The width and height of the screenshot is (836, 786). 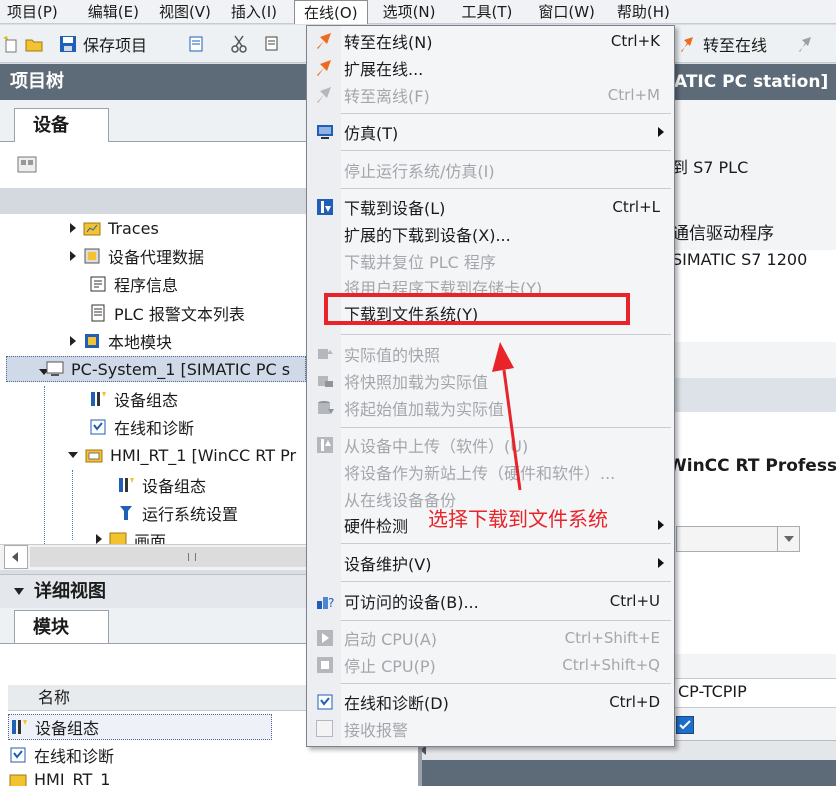 I want to click on menu-window: 窗口(W), so click(x=566, y=12).